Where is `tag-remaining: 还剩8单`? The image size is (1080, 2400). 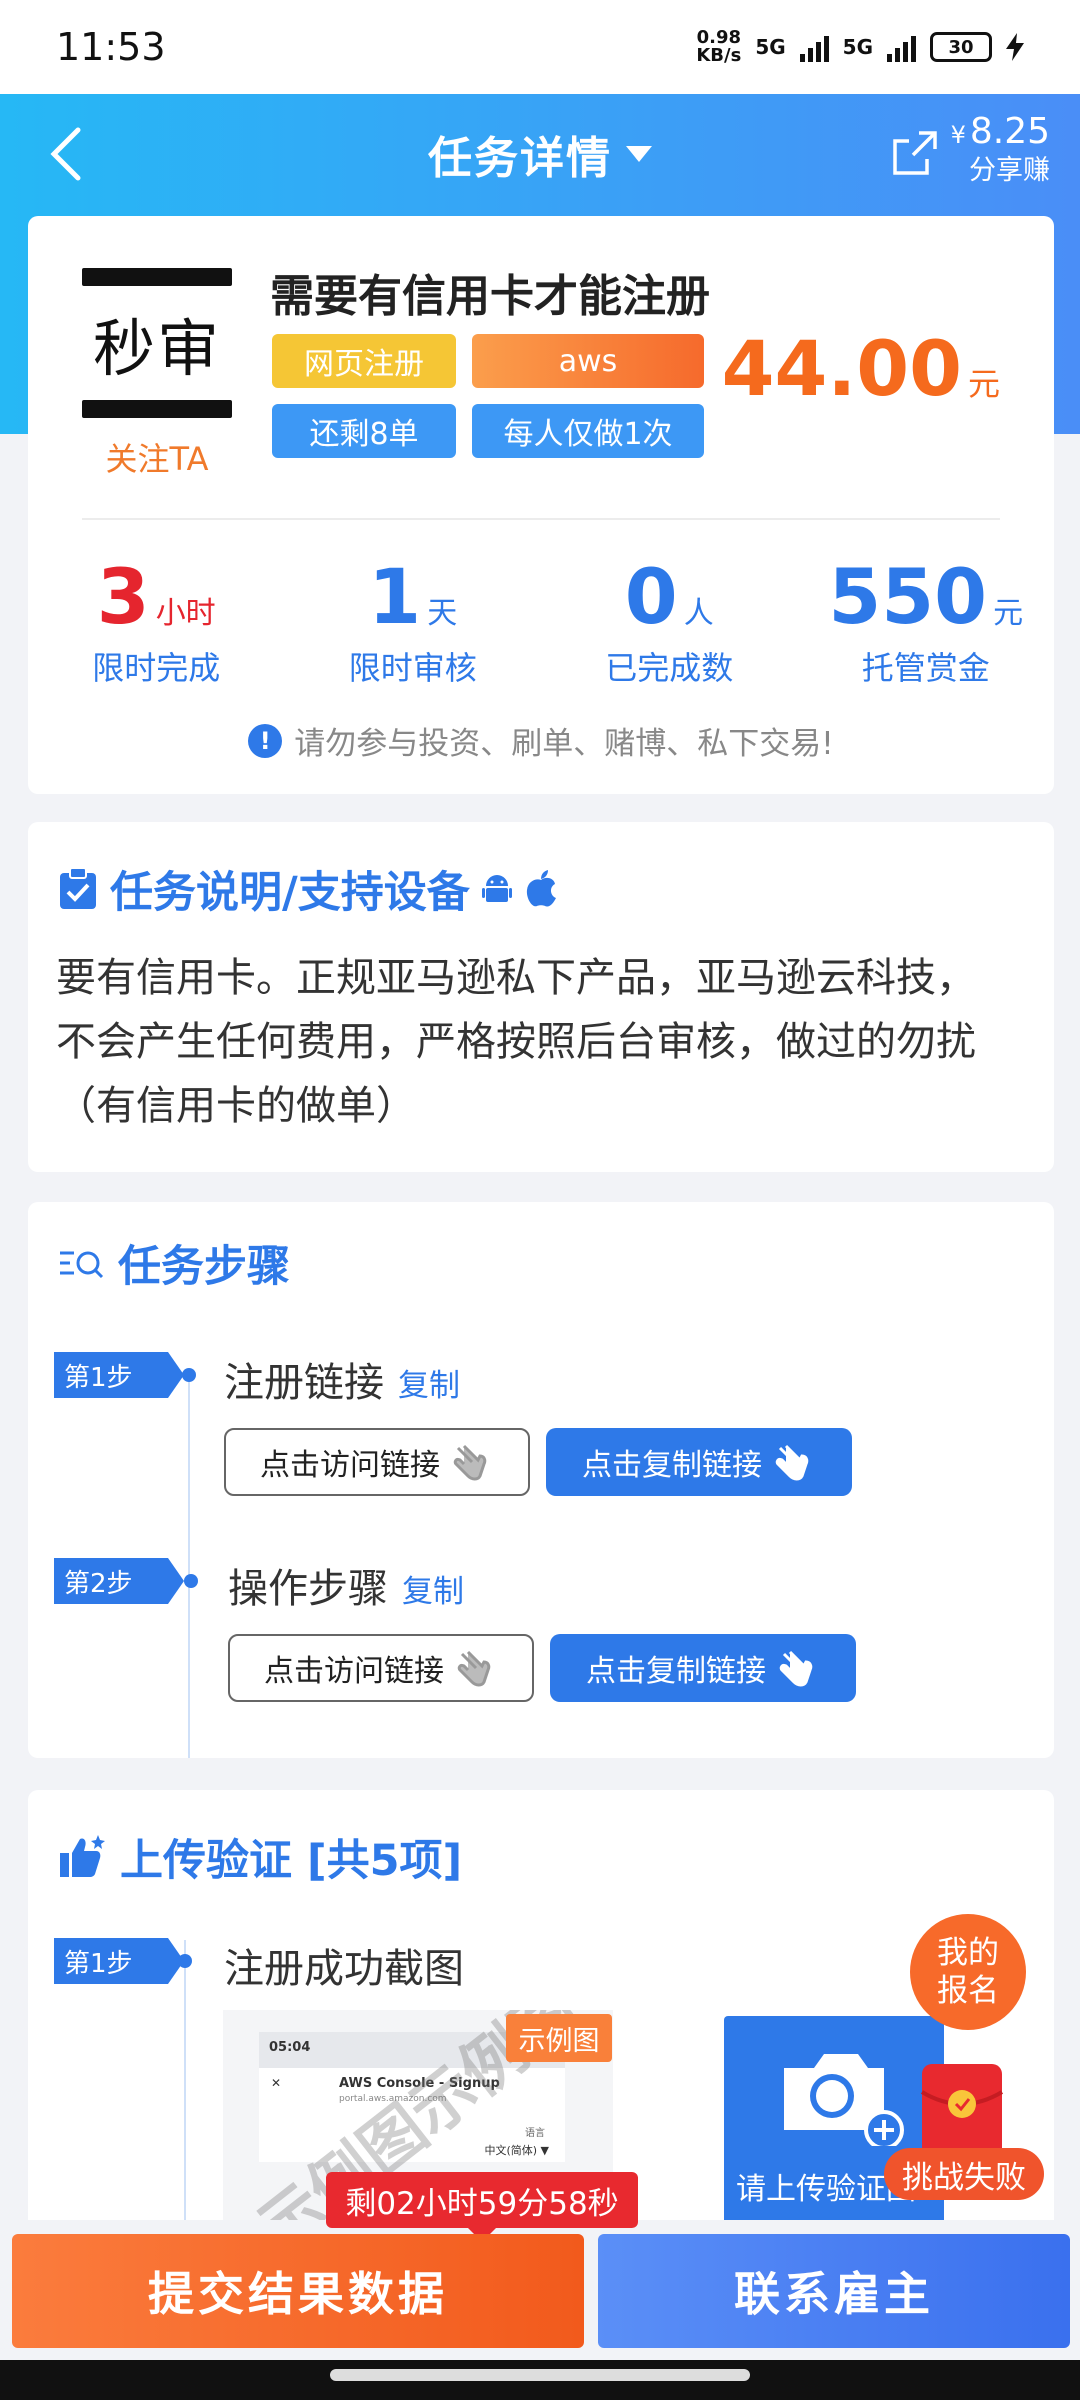 tag-remaining: 还剩8单 is located at coordinates (364, 431).